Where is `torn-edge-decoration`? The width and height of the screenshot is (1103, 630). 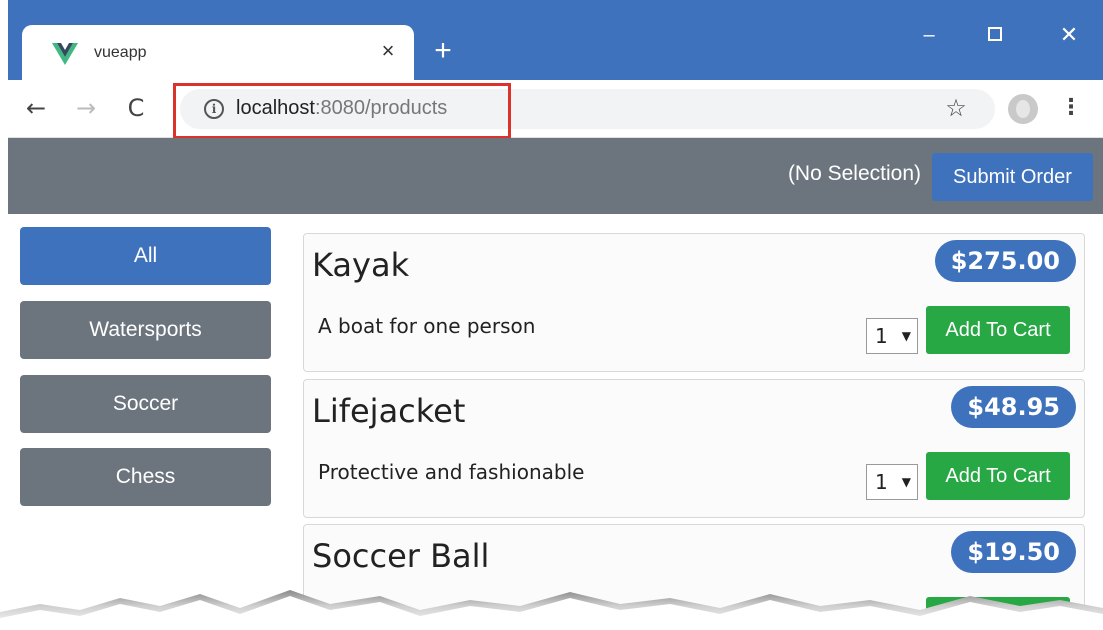 torn-edge-decoration is located at coordinates (551, 610).